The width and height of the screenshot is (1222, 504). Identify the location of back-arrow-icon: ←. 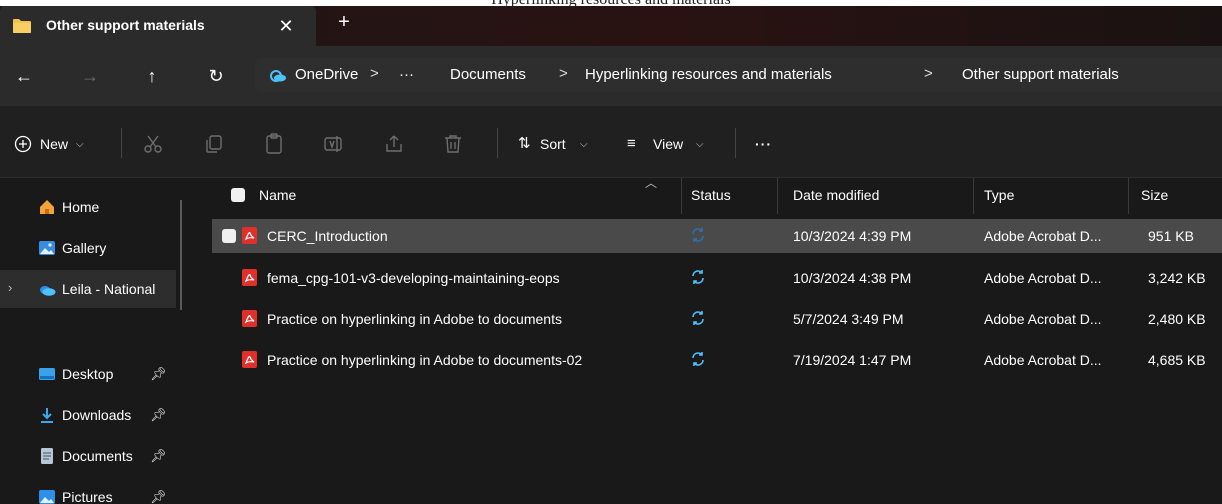
(24, 76).